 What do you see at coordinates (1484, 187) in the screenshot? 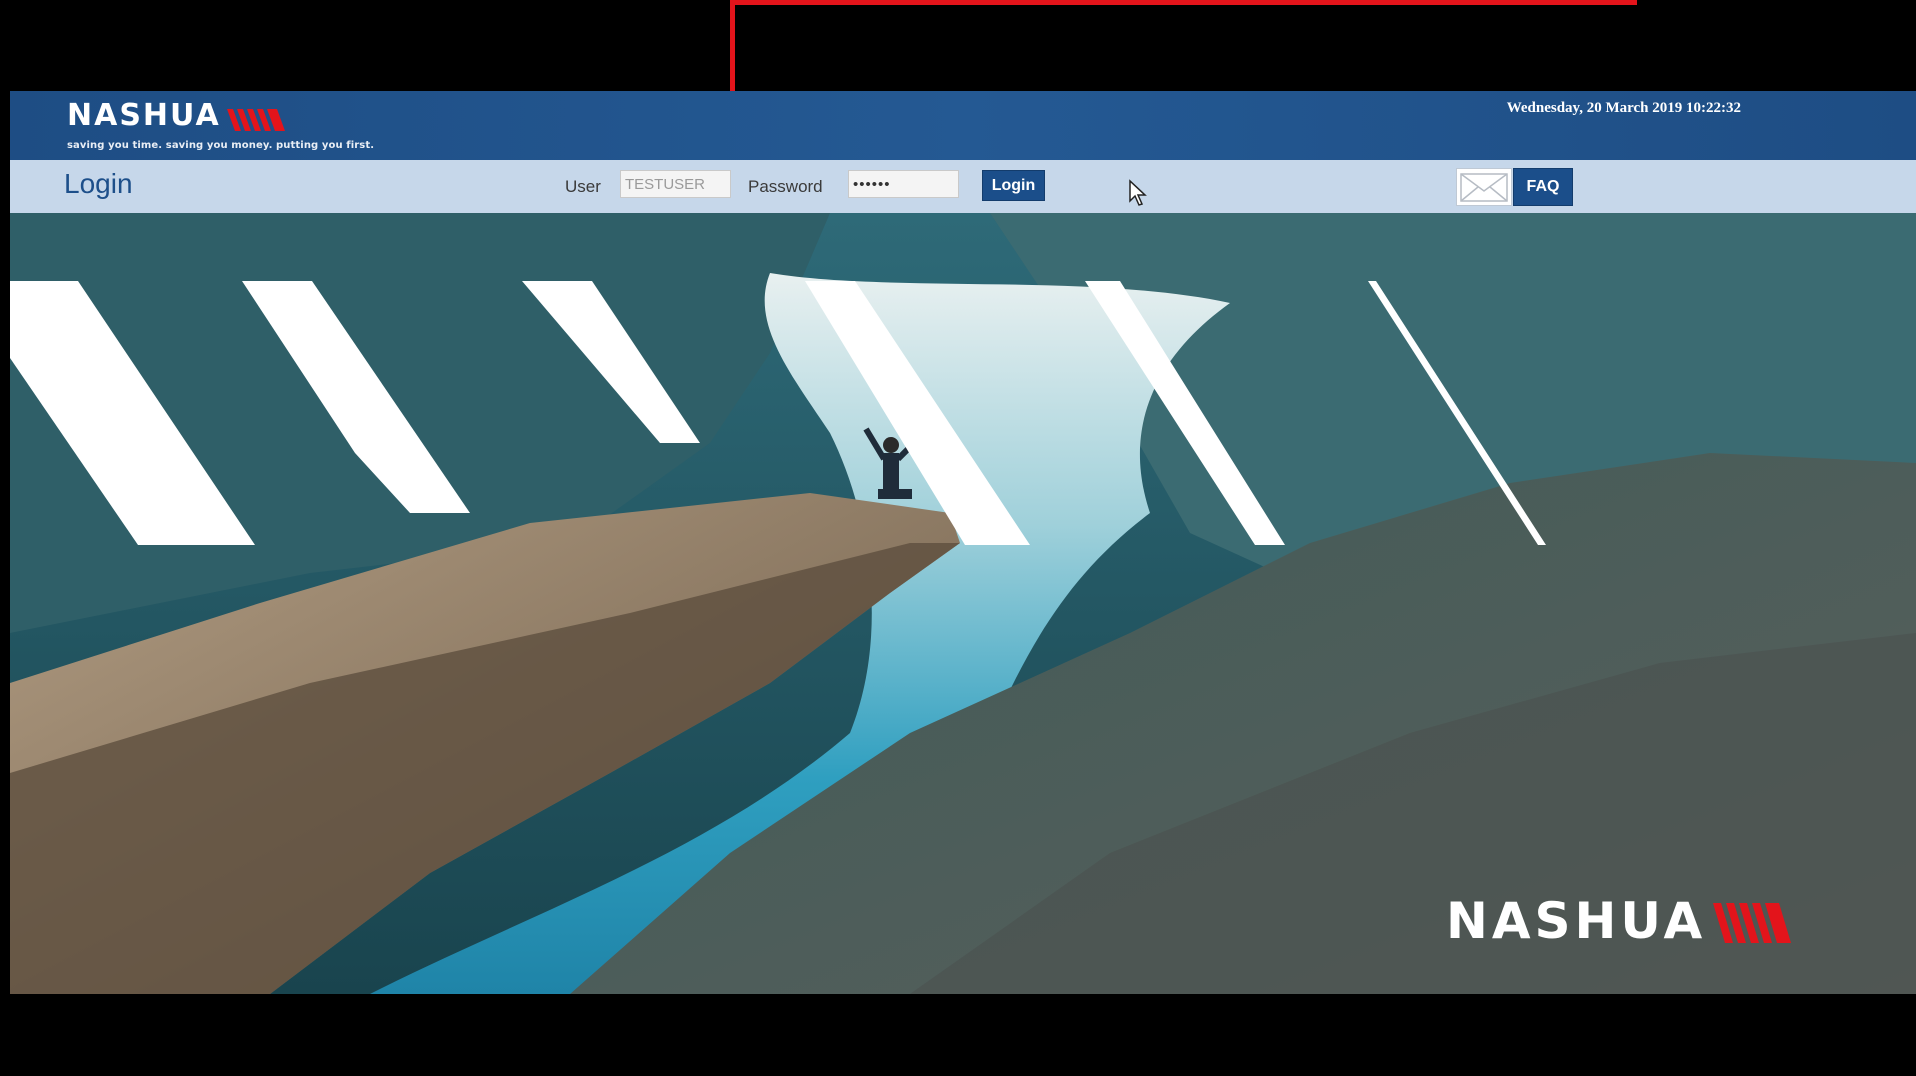
I see `mail-icon` at bounding box center [1484, 187].